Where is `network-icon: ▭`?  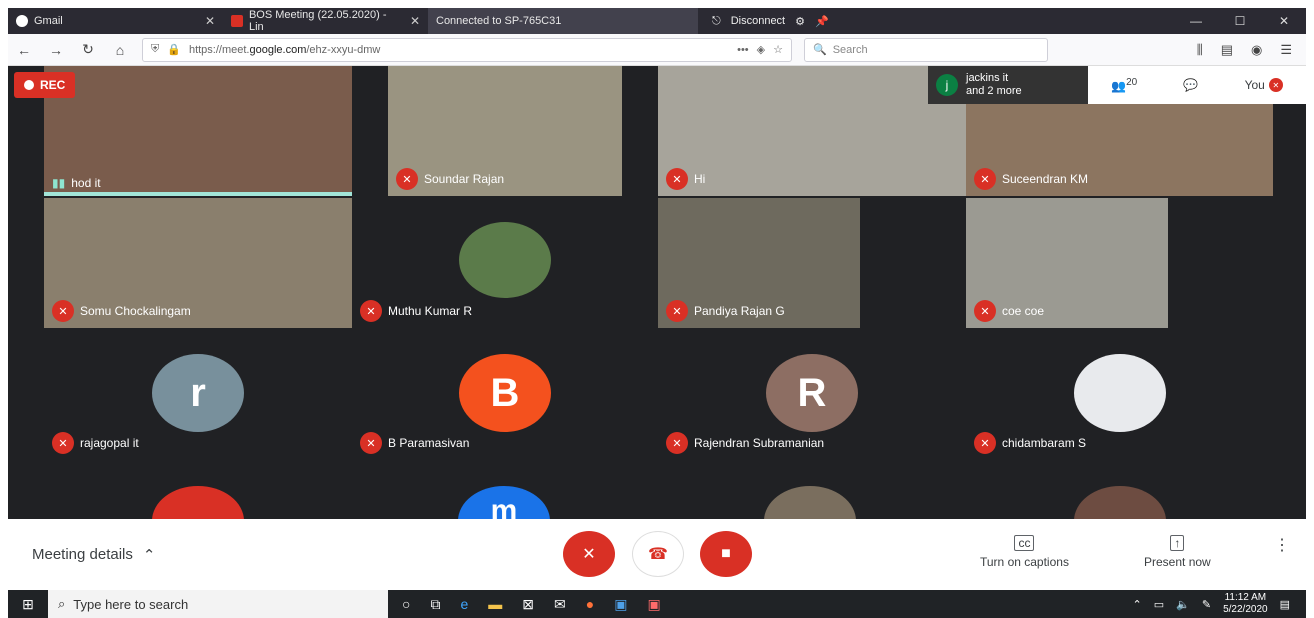
network-icon: ▭ is located at coordinates (1159, 604).